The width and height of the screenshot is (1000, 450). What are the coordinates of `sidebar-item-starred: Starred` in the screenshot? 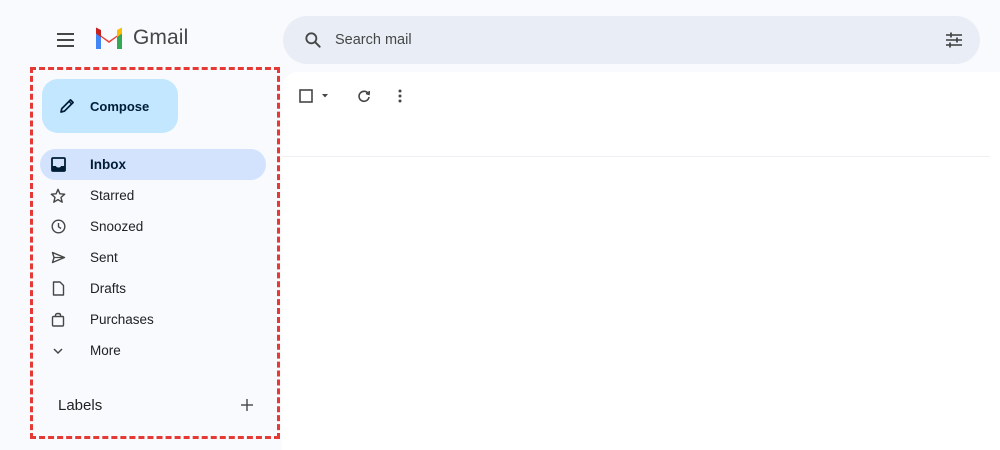 It's located at (153, 195).